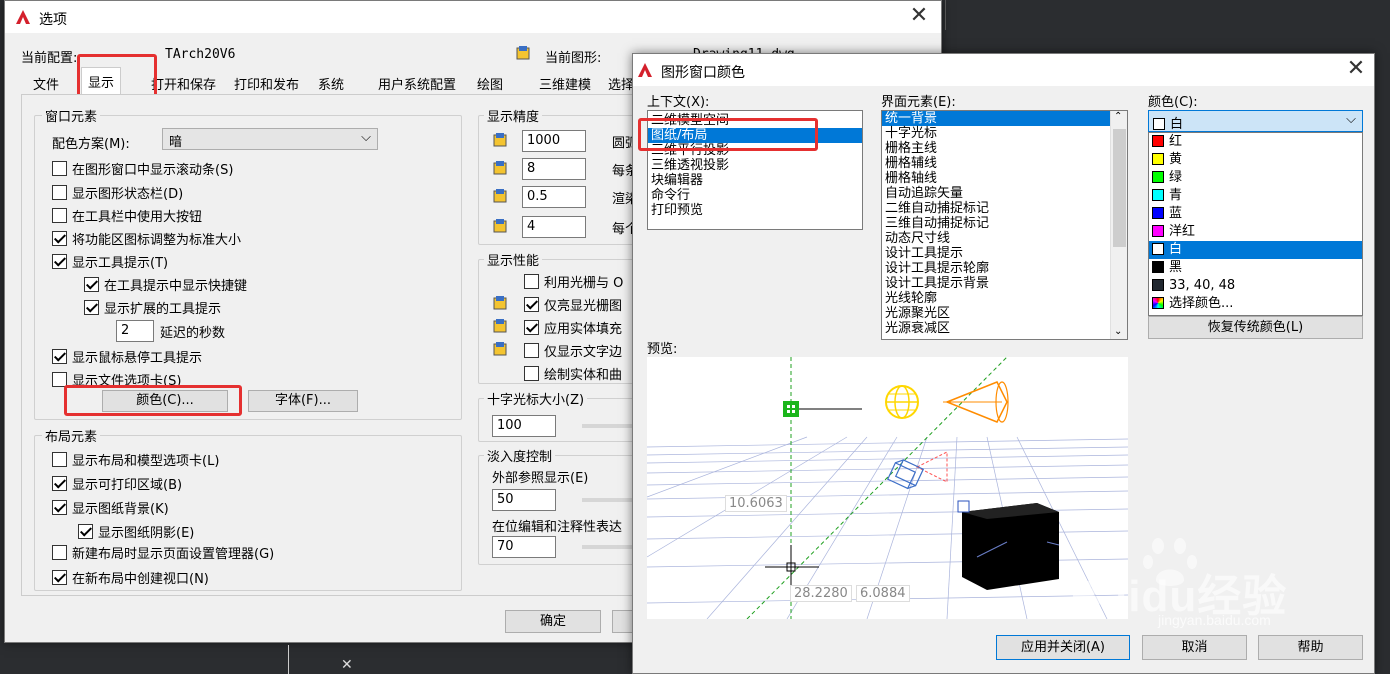 The width and height of the screenshot is (1390, 674). I want to click on list-item: 栅格主线, so click(1004, 148).